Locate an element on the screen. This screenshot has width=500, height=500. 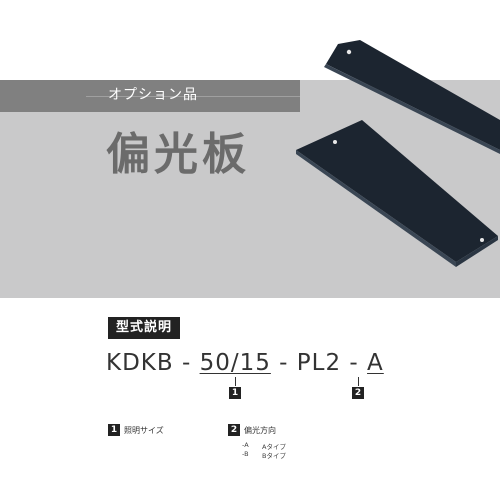
model-code: KDKB - 50/15 - PL2 - A is located at coordinates (245, 363).